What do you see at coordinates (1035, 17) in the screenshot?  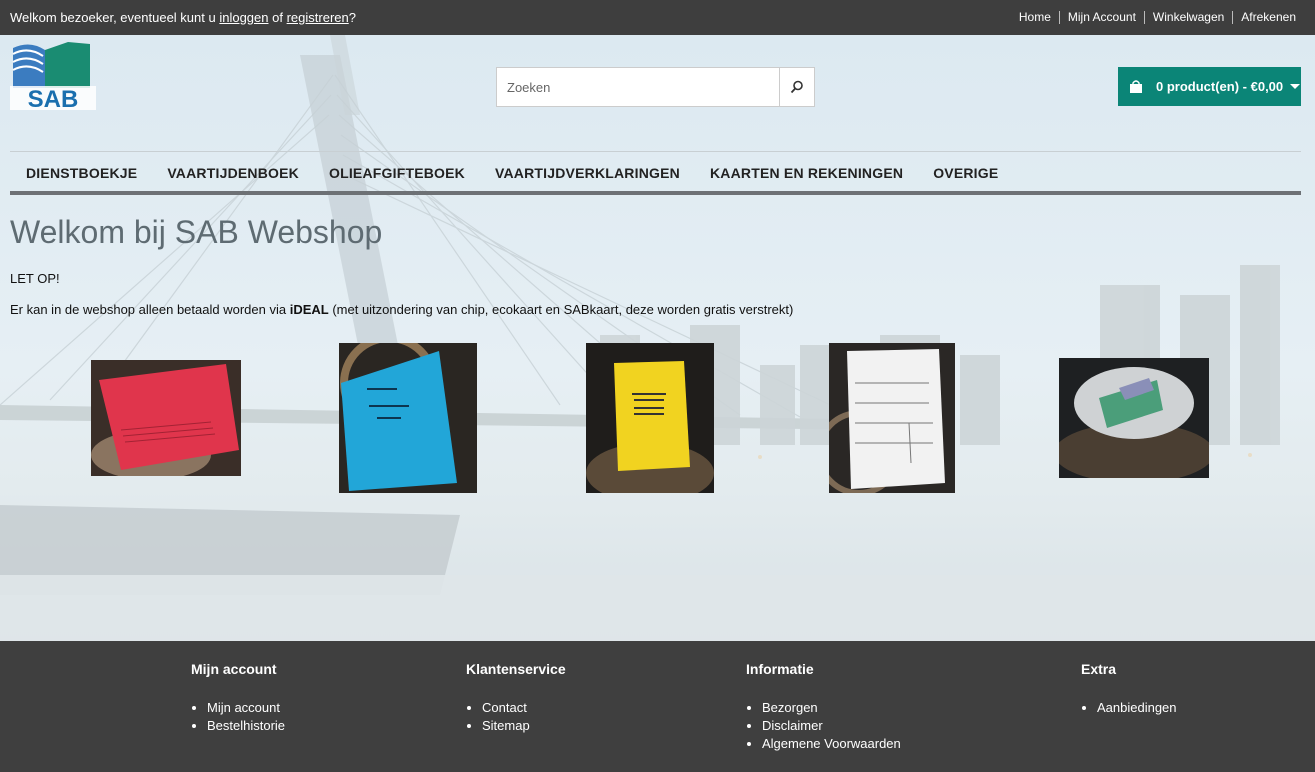 I see `top-link-home: Home` at bounding box center [1035, 17].